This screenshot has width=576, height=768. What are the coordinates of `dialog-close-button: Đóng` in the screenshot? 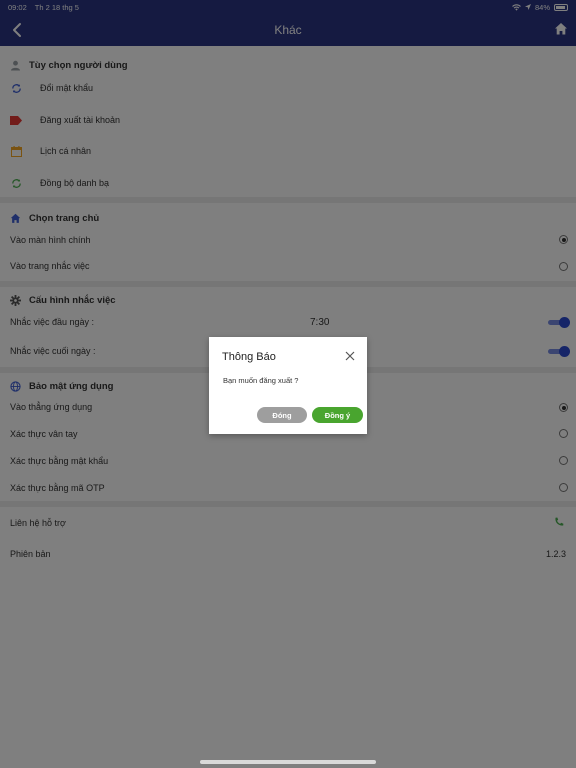 It's located at (282, 415).